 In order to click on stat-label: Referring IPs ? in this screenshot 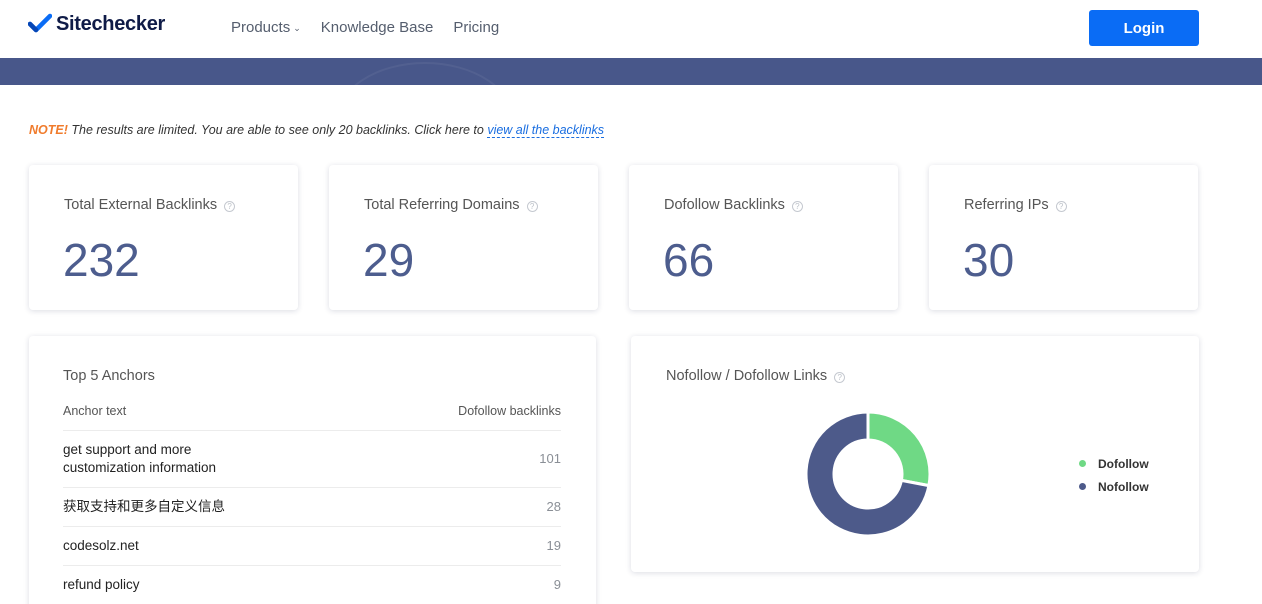, I will do `click(1015, 205)`.